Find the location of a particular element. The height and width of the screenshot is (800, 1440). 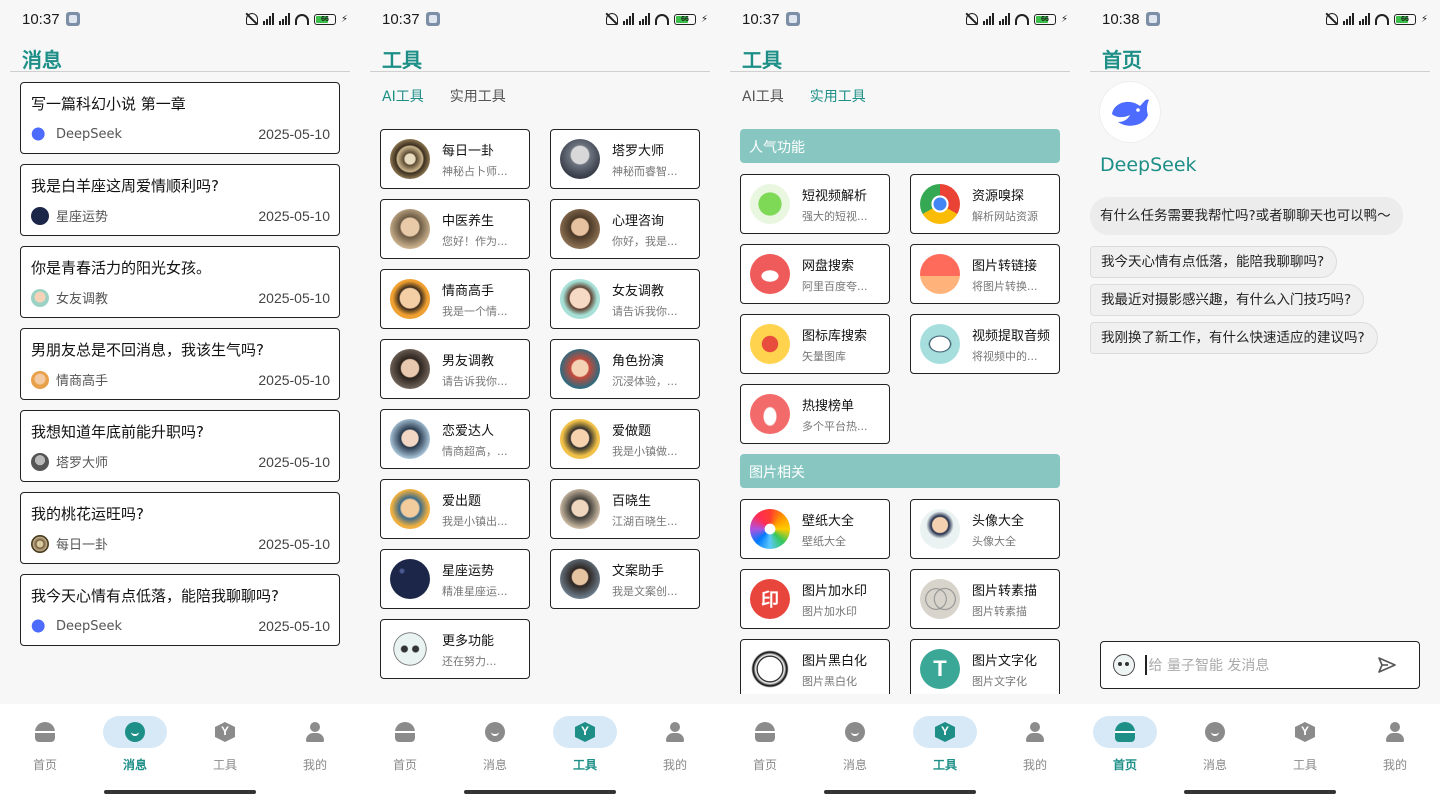

suggestion-chip: 我今天心情有点低落，能陪我聊聊吗? is located at coordinates (1214, 262).